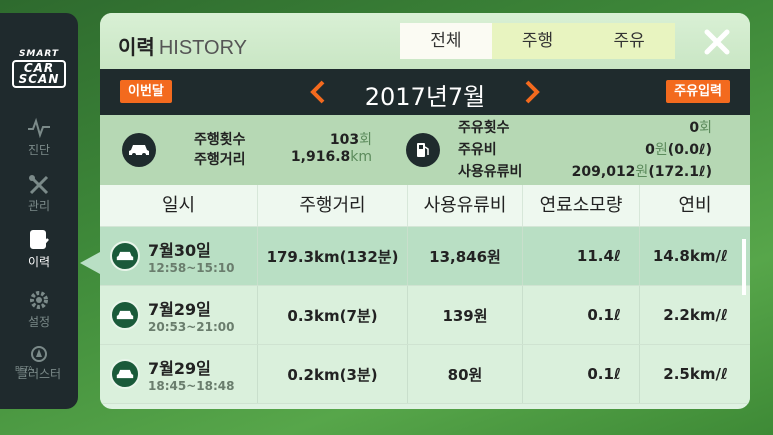 The image size is (773, 435). Describe the element at coordinates (90, 263) in the screenshot. I see `active-nav-pointer` at that location.